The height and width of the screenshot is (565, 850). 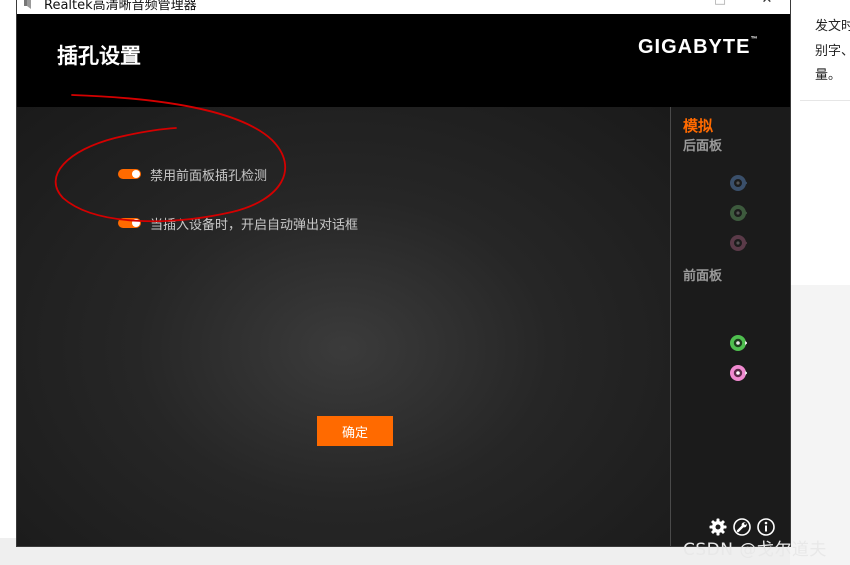 What do you see at coordinates (403, 7) in the screenshot?
I see `title-bar: Realtek高清晰音频管理器 — □ ✕` at bounding box center [403, 7].